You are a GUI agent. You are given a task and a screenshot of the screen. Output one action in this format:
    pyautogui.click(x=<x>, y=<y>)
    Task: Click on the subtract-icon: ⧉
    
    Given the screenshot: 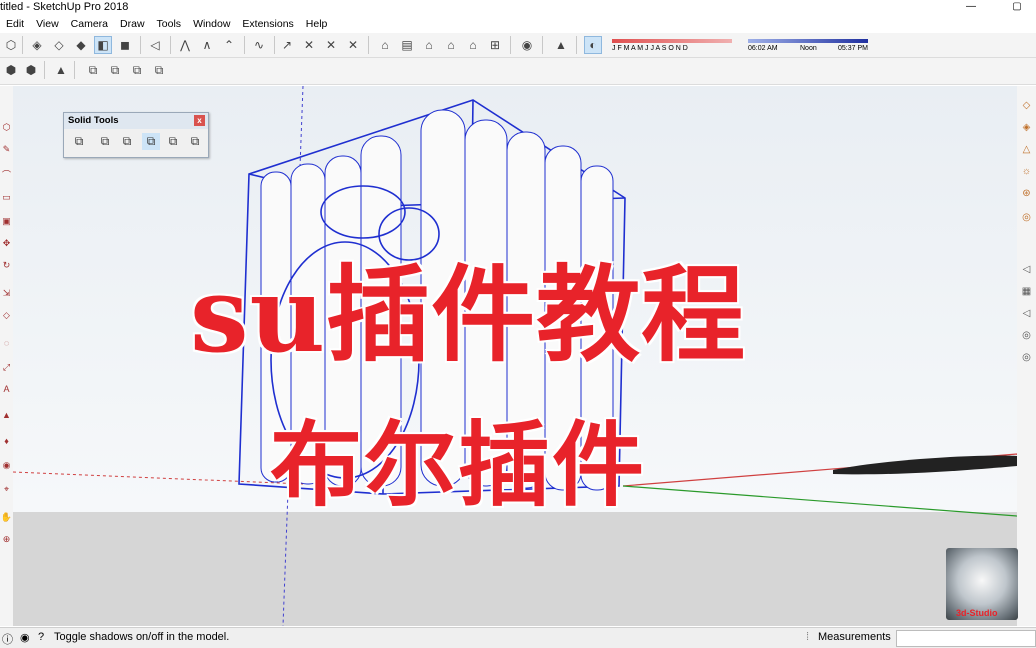 What is the action you would take?
    pyautogui.click(x=159, y=70)
    